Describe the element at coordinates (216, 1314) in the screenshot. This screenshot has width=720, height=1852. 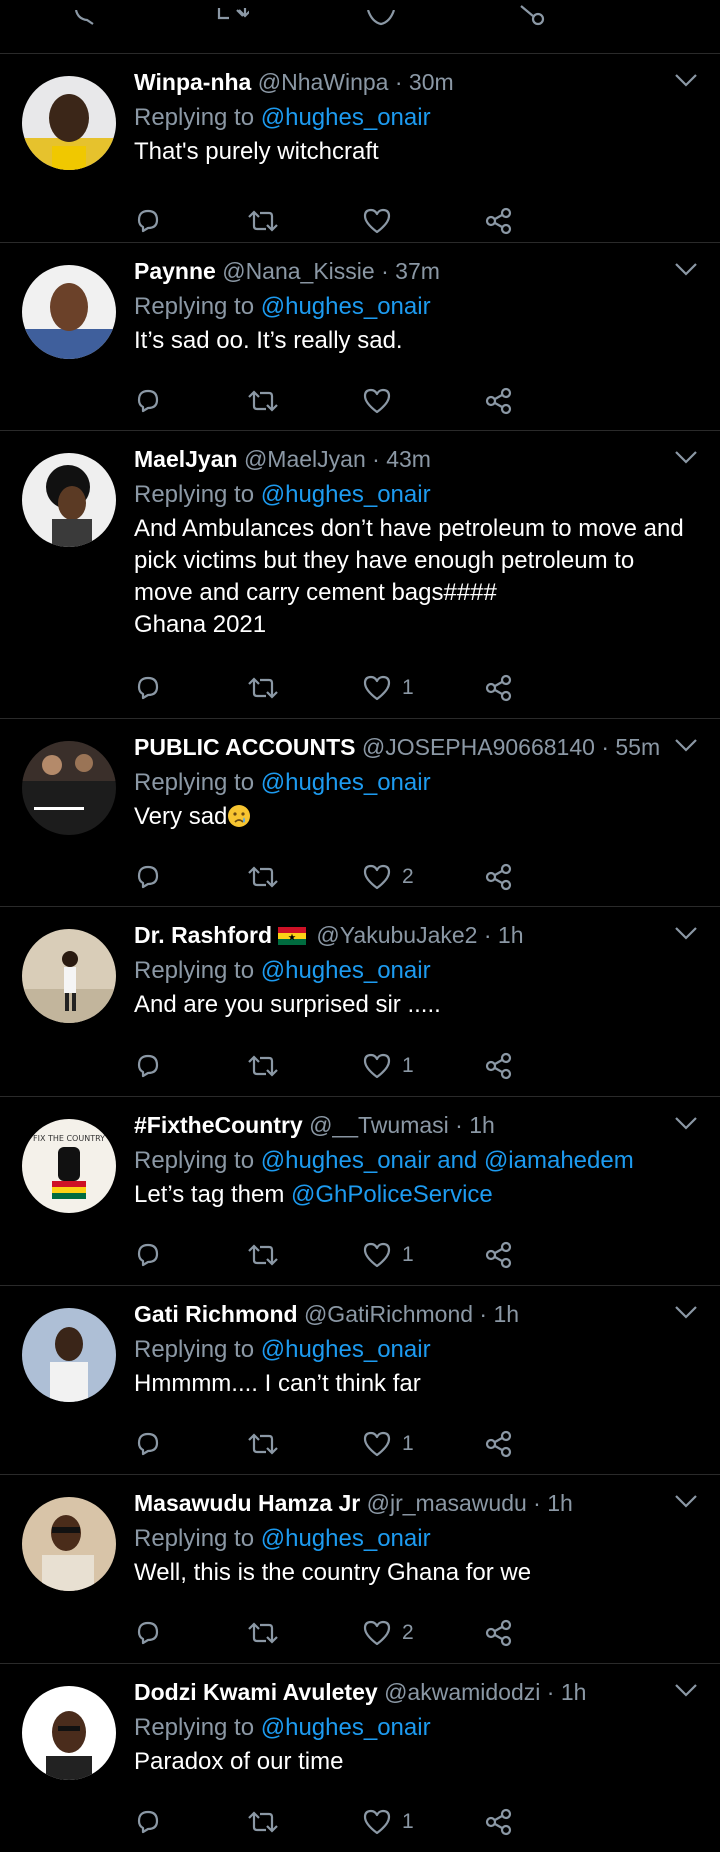
I see `display-name: Gati Richmond` at that location.